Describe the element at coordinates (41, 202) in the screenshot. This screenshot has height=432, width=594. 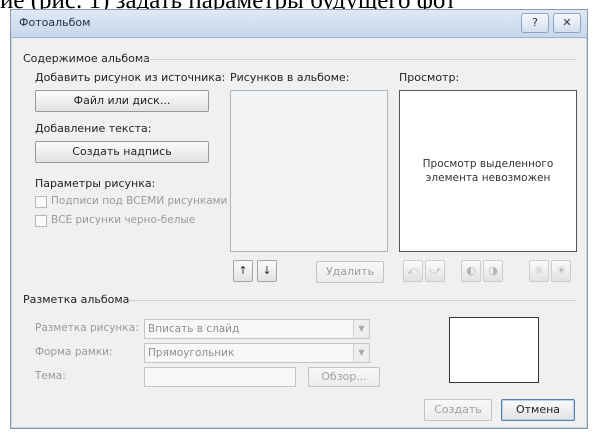
I see `captions-below-all-checkbox` at that location.